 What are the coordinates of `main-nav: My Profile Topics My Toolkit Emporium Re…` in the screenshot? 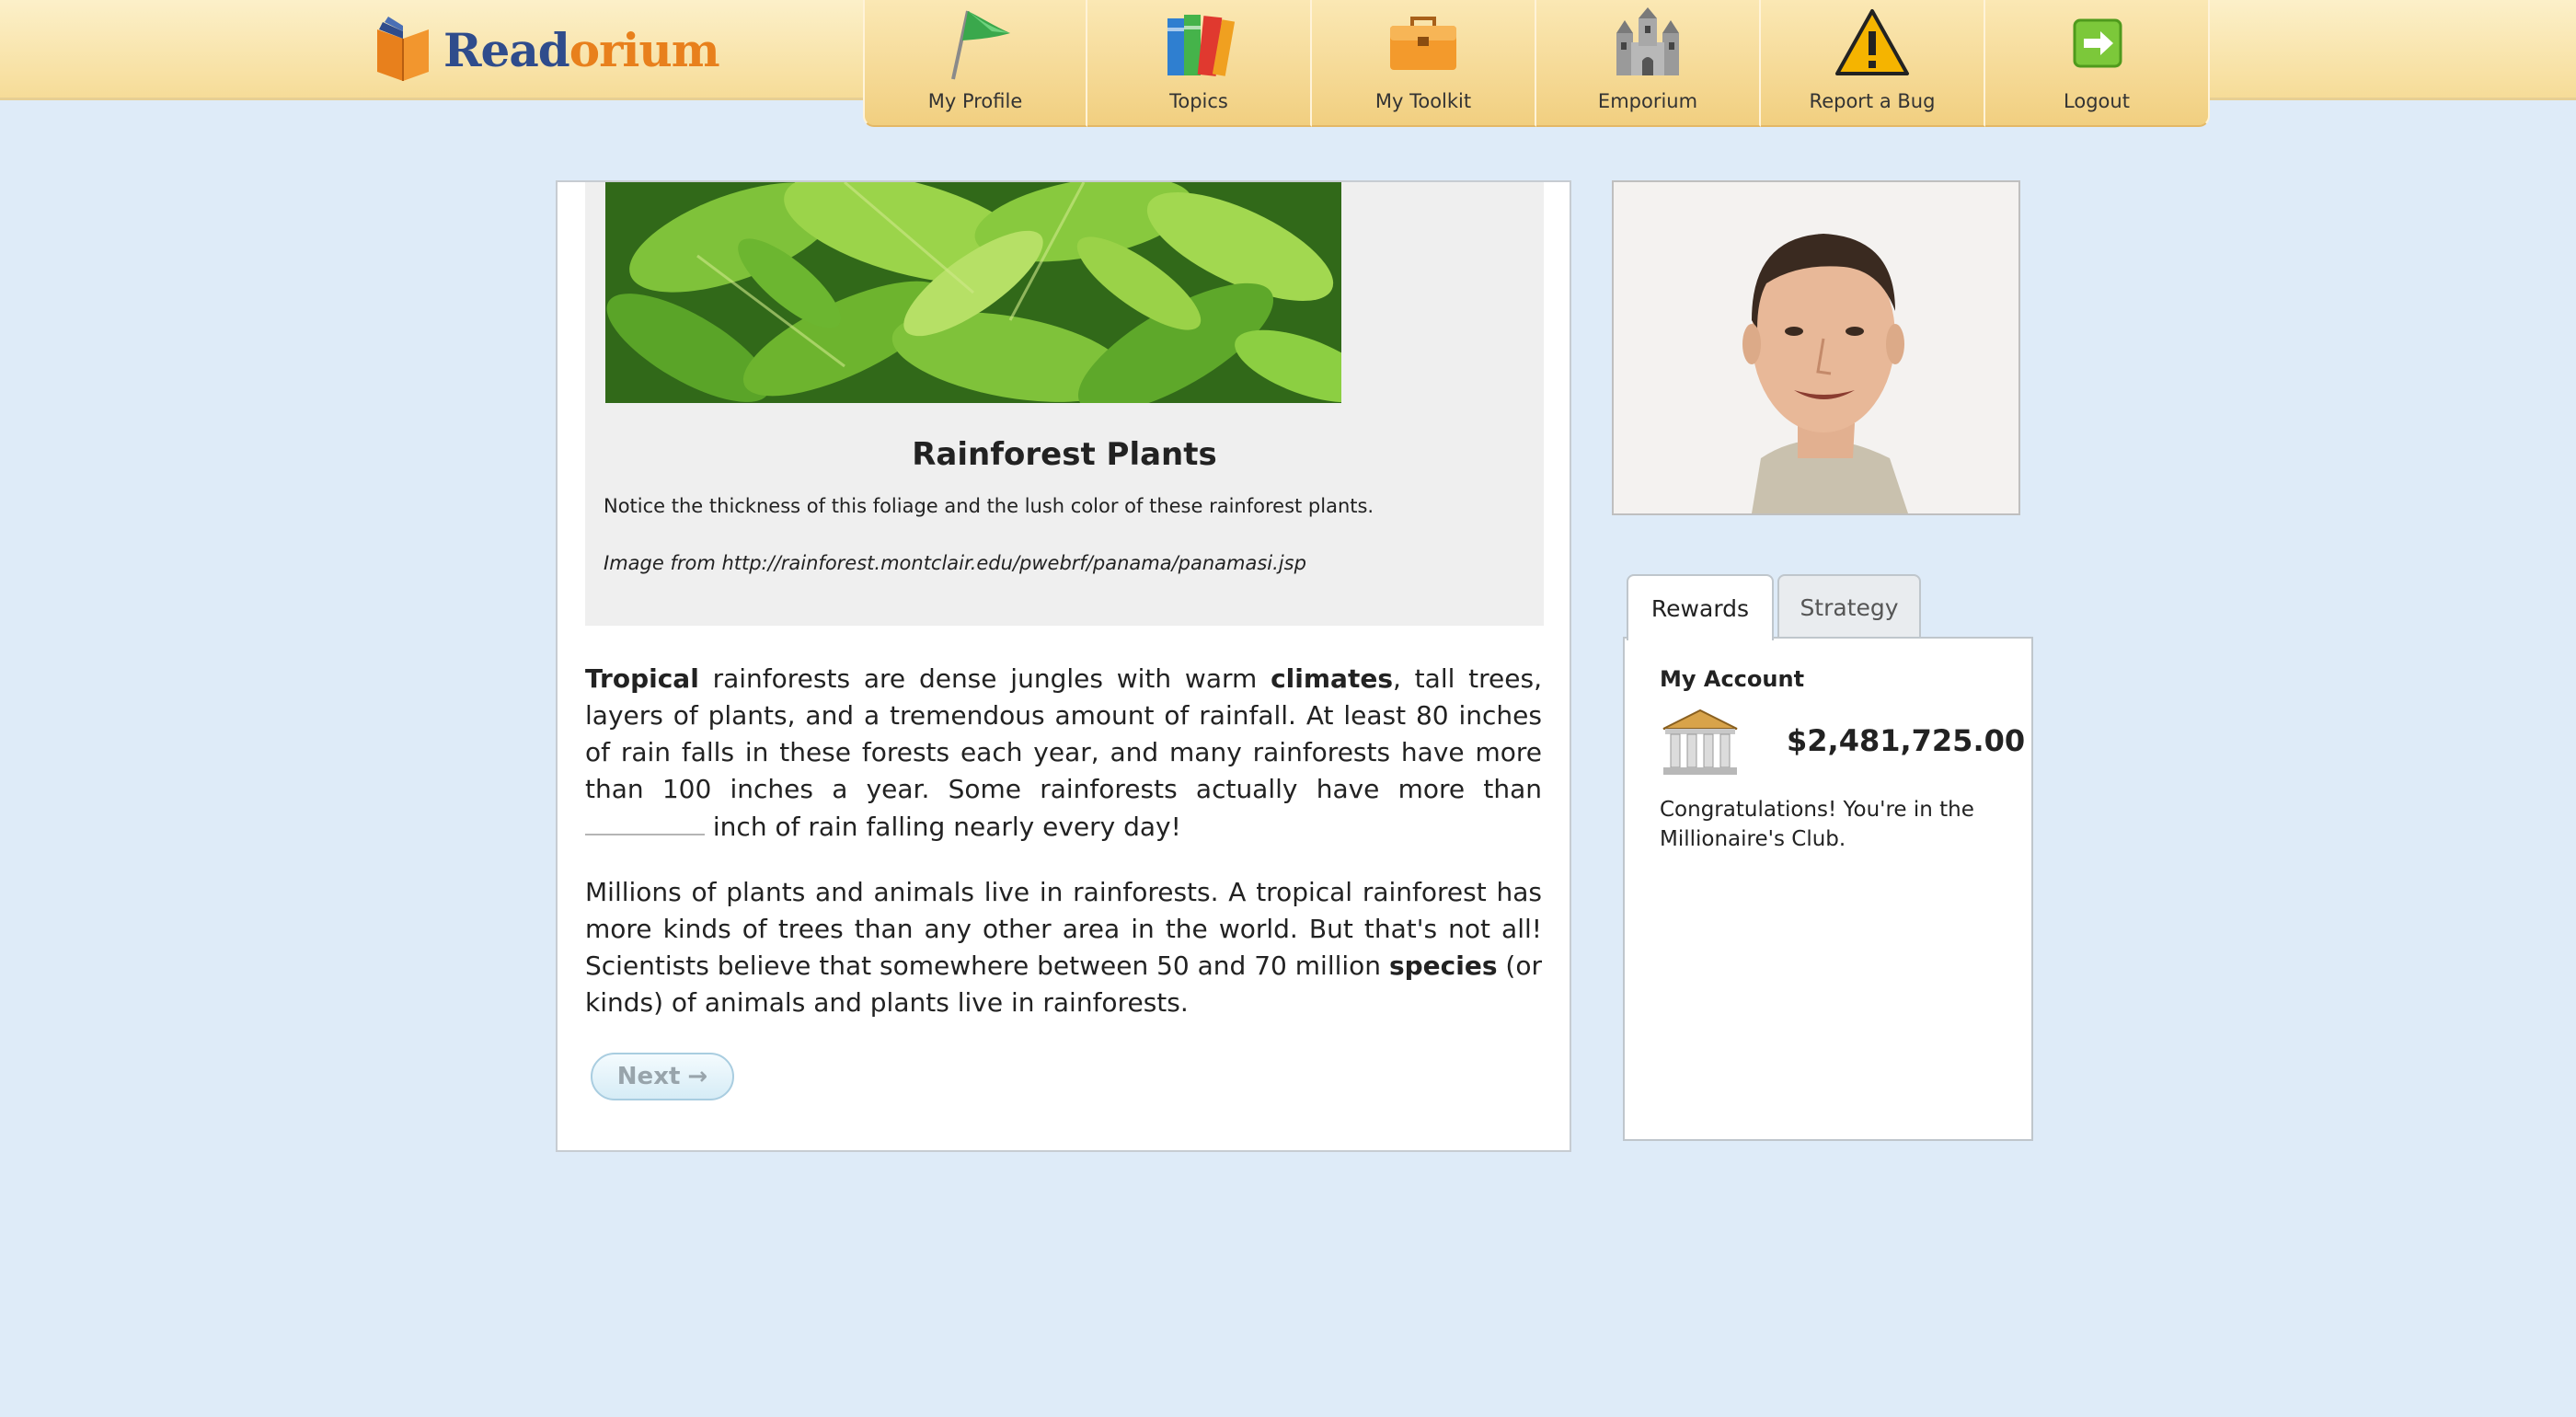 It's located at (1536, 64).